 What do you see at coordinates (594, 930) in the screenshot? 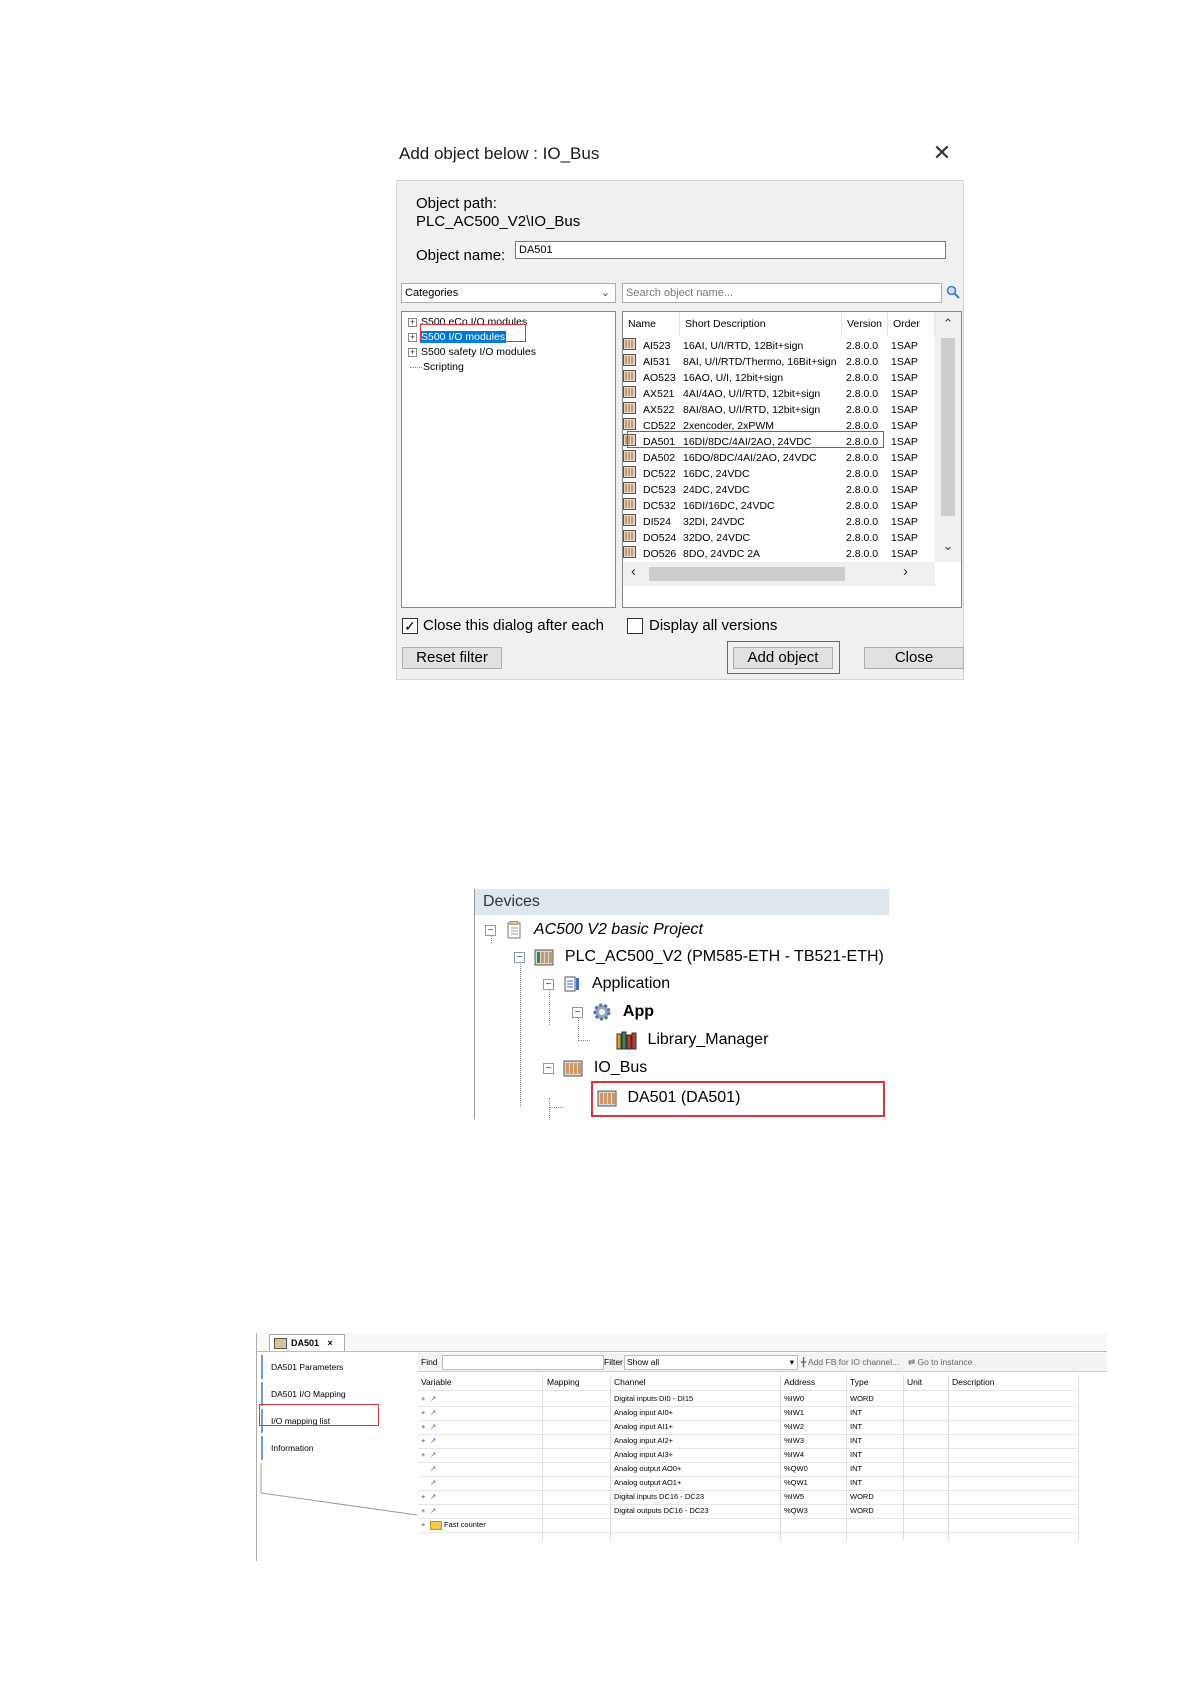
I see `tree-node-project: − AC500 V2 basic Project` at bounding box center [594, 930].